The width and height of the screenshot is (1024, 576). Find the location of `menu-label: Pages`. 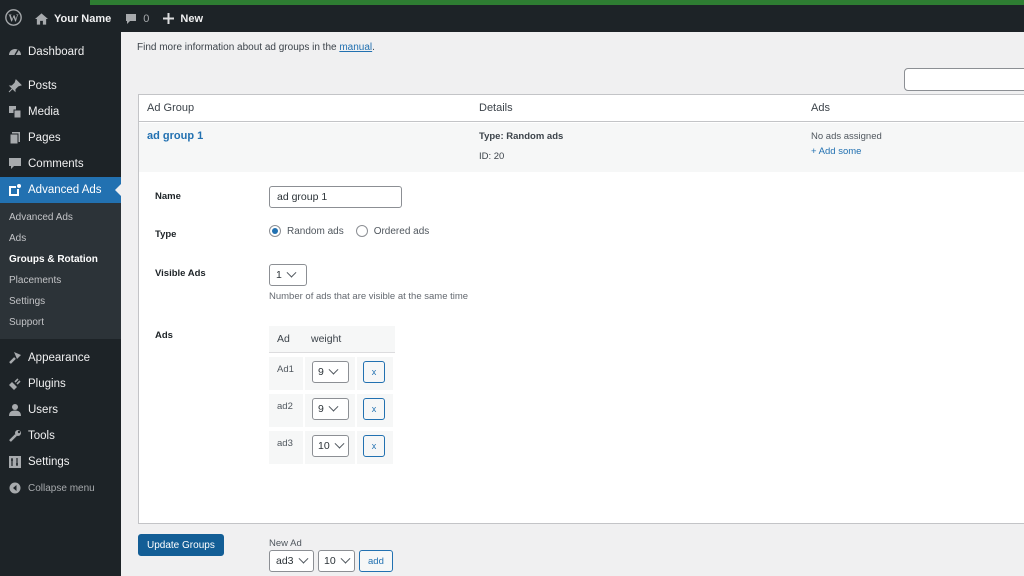

menu-label: Pages is located at coordinates (44, 138).